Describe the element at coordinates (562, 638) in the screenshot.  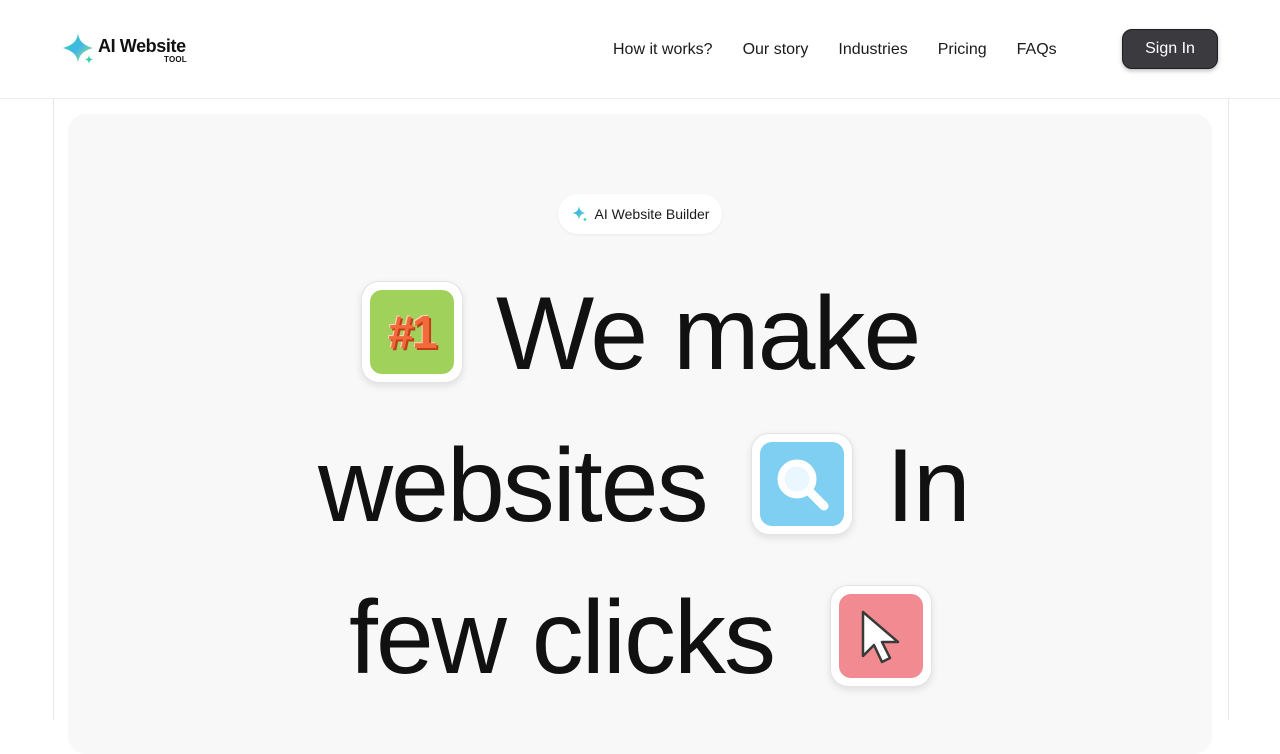
I see `headline-line-3: few clicks` at that location.